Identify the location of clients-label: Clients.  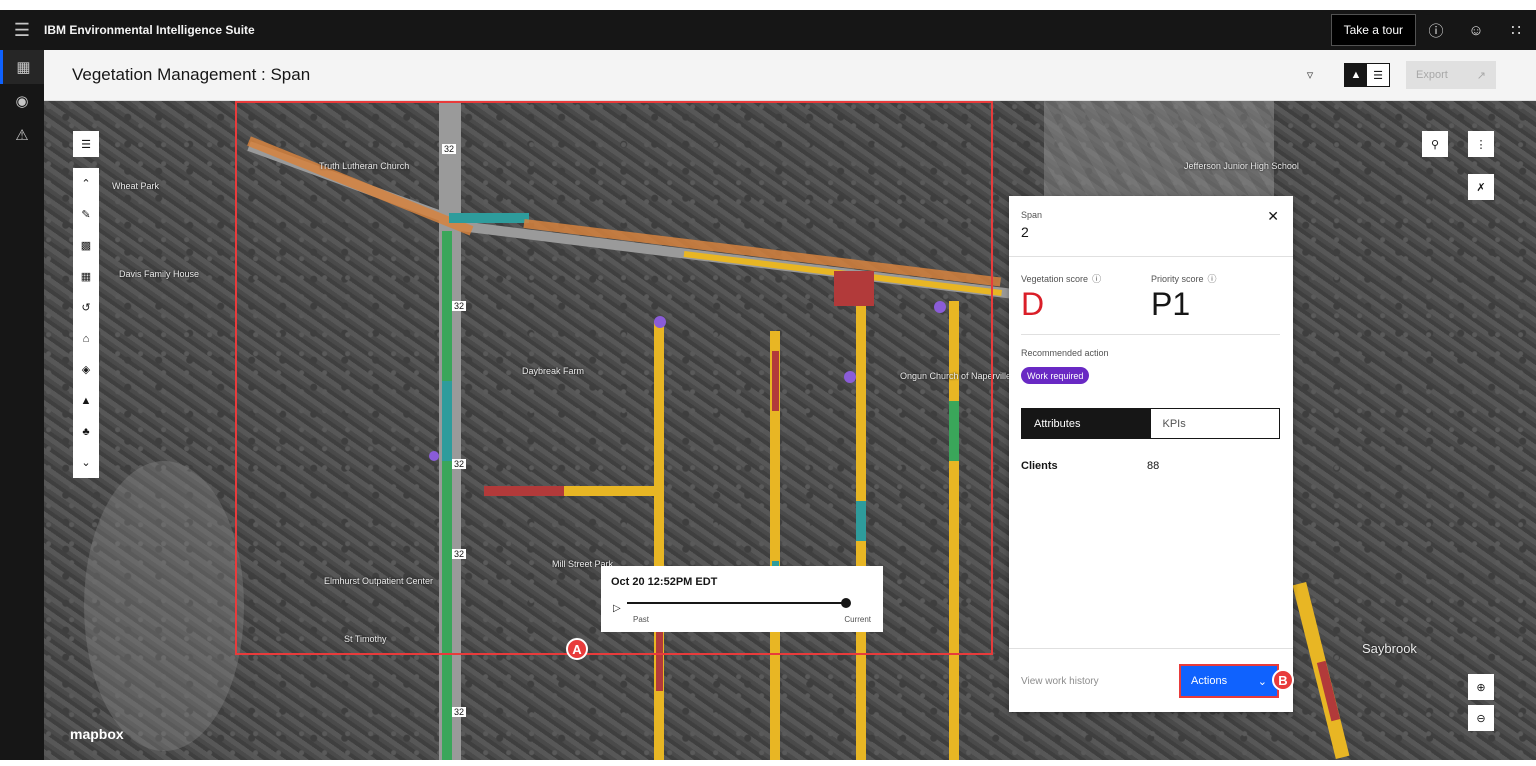
(1039, 466).